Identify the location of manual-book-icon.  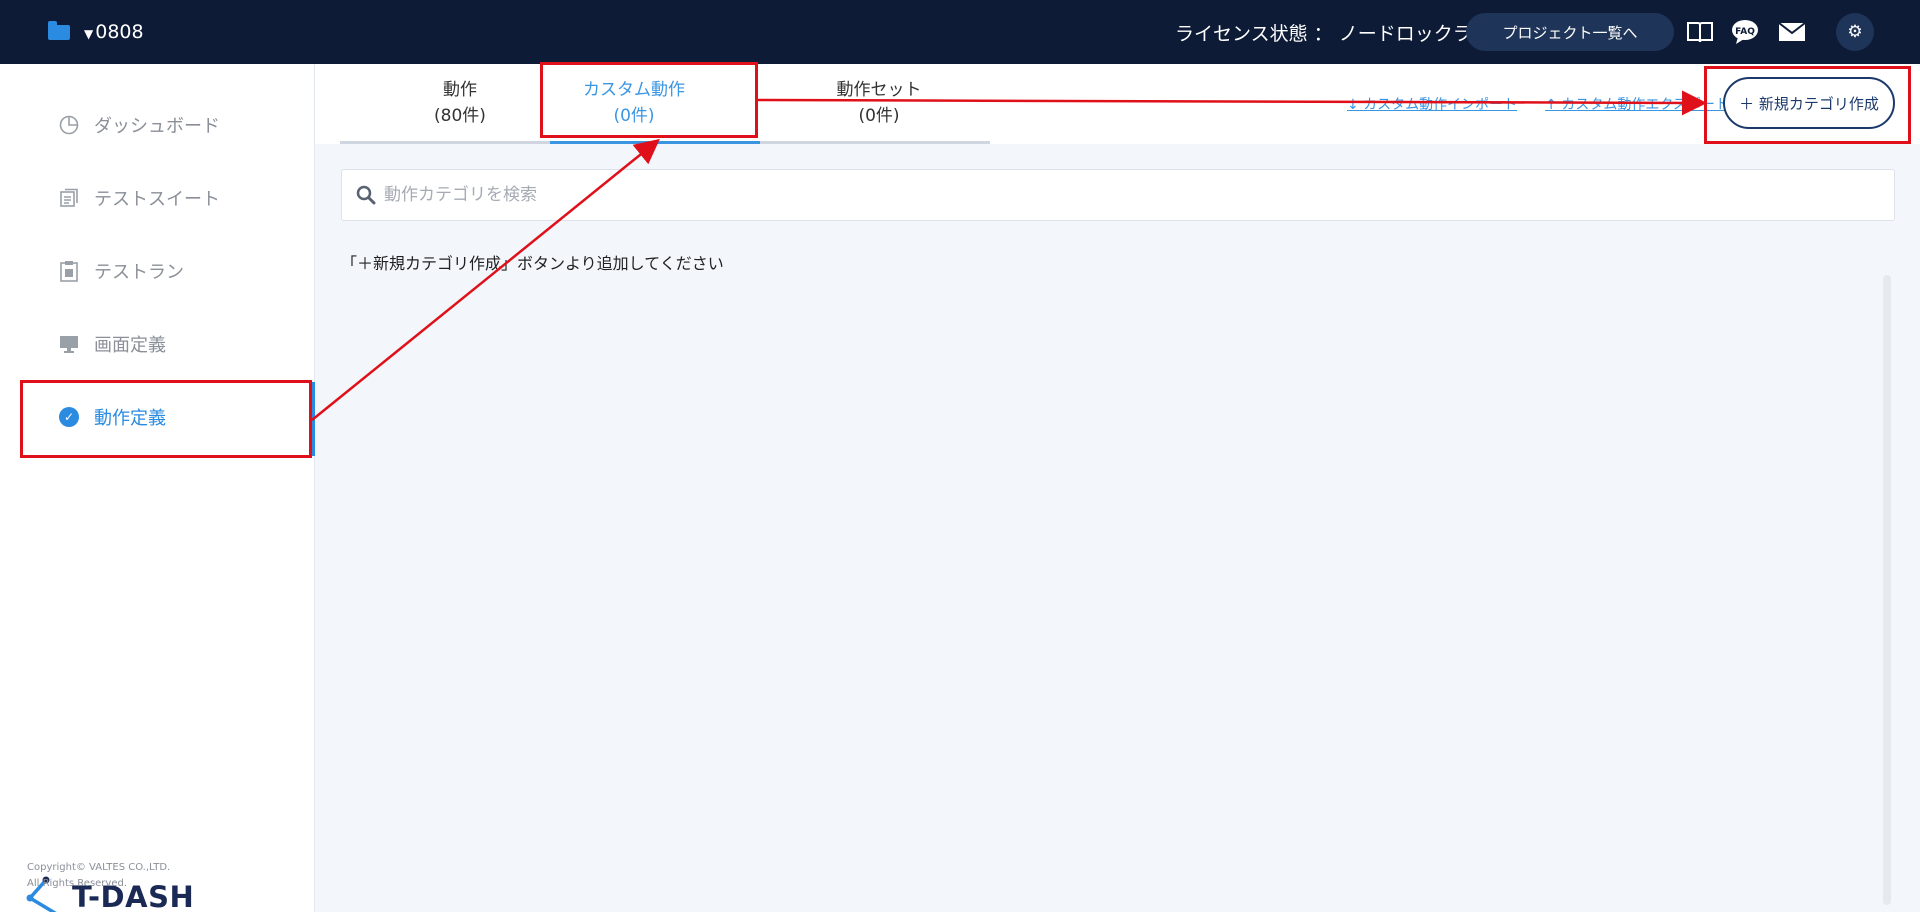
(1700, 32).